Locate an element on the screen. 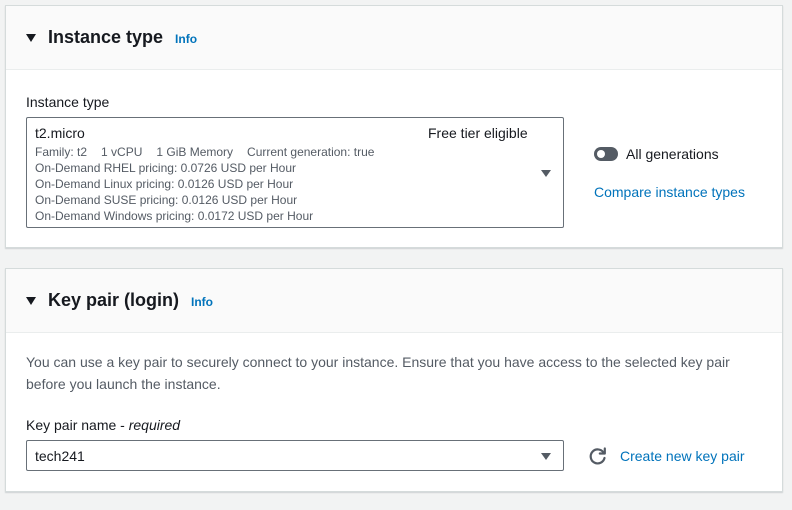 The width and height of the screenshot is (792, 510). all-generations-label: All generations is located at coordinates (672, 154).